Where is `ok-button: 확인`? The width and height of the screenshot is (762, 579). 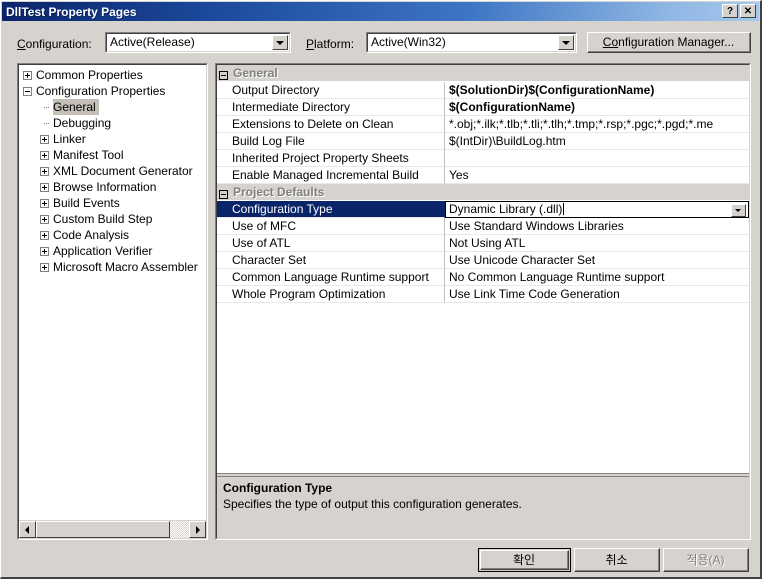
ok-button: 확인 is located at coordinates (524, 560).